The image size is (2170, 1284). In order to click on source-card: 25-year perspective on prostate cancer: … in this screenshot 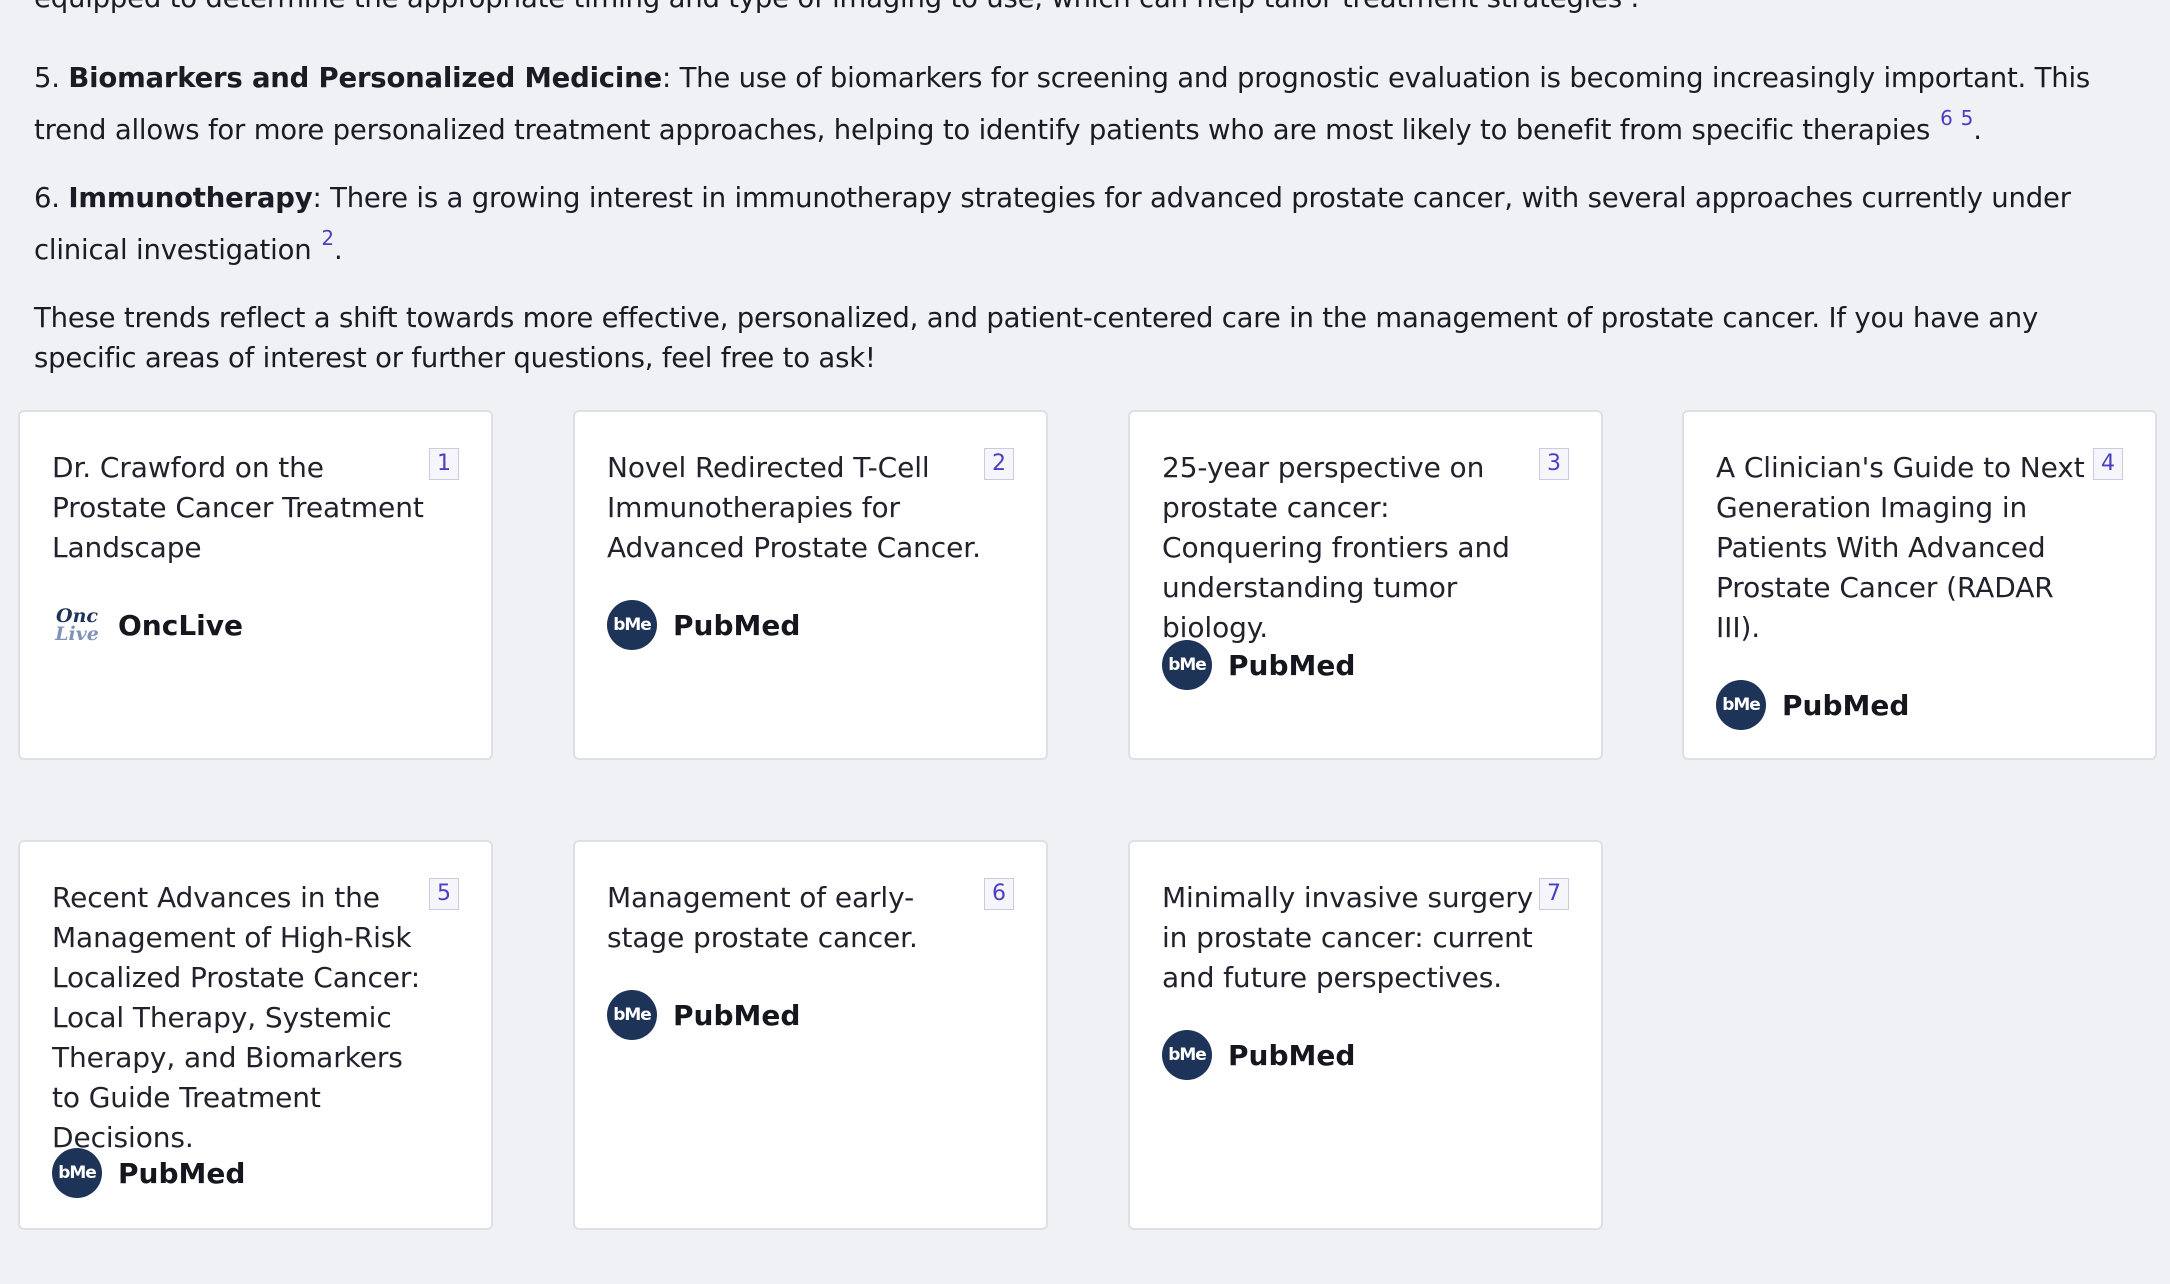, I will do `click(1365, 585)`.